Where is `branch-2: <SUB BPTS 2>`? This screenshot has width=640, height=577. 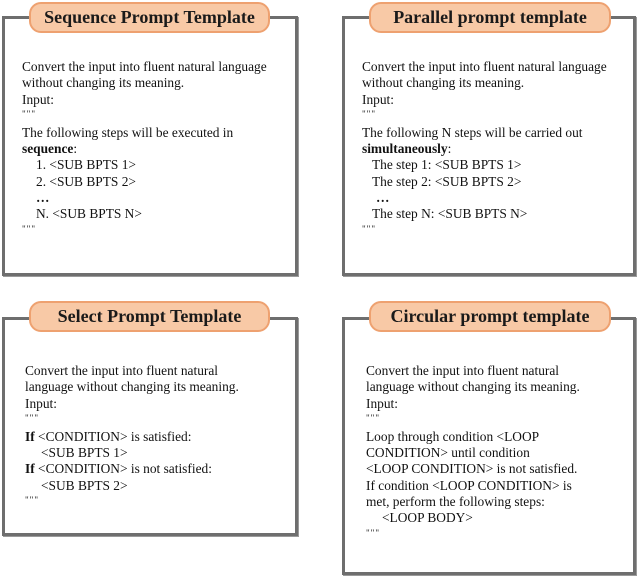 branch-2: <SUB BPTS 2> is located at coordinates (84, 485).